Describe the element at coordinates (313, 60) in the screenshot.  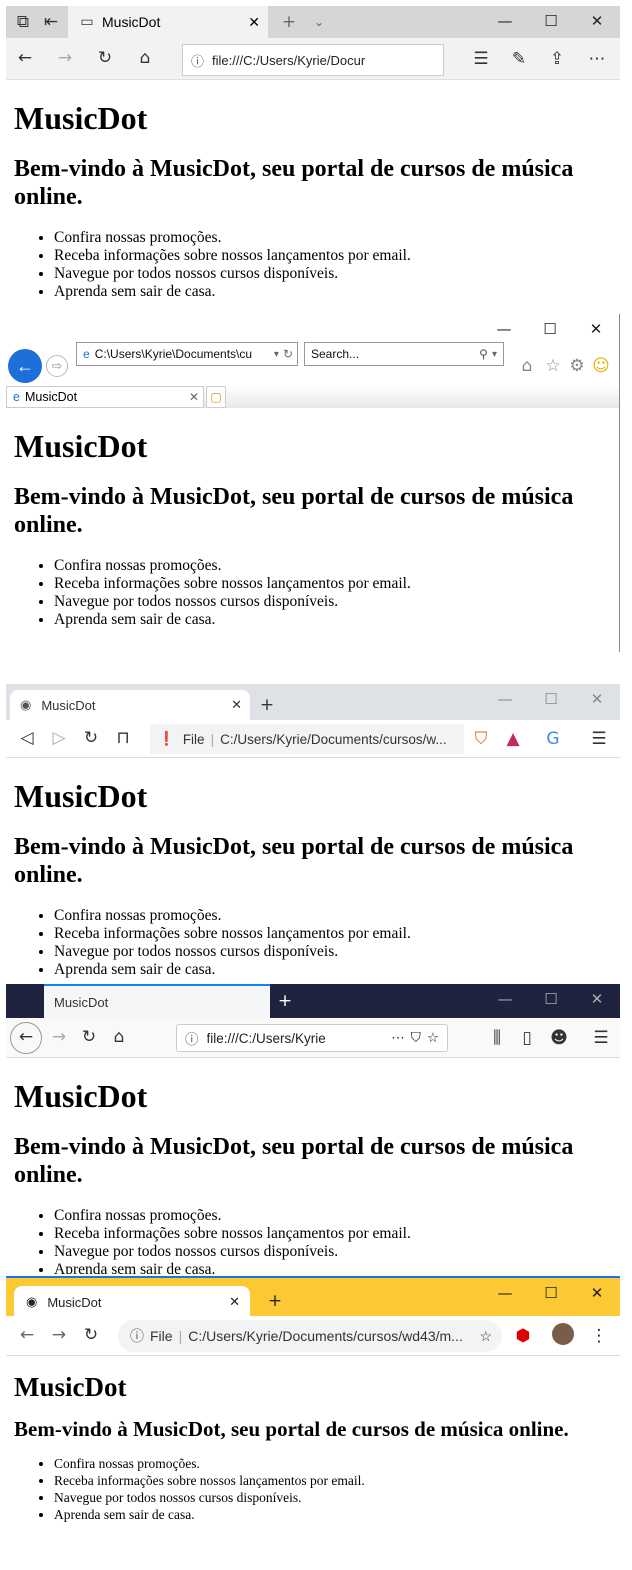
I see `address-bar: ⓘ file:///C:/Users/Kyrie/Docur` at that location.